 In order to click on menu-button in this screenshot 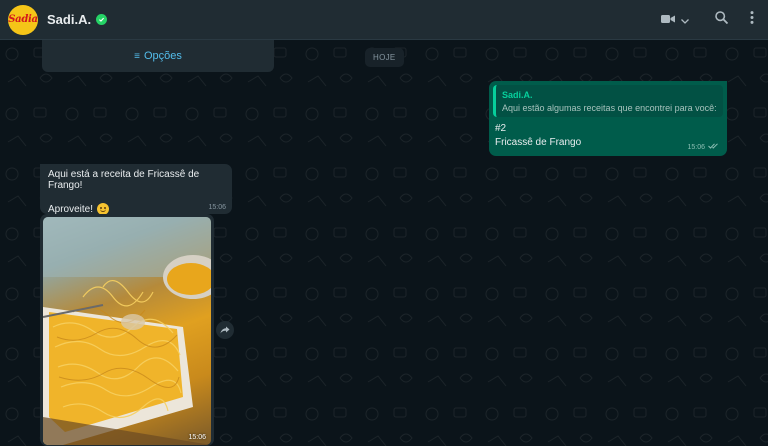, I will do `click(752, 19)`.